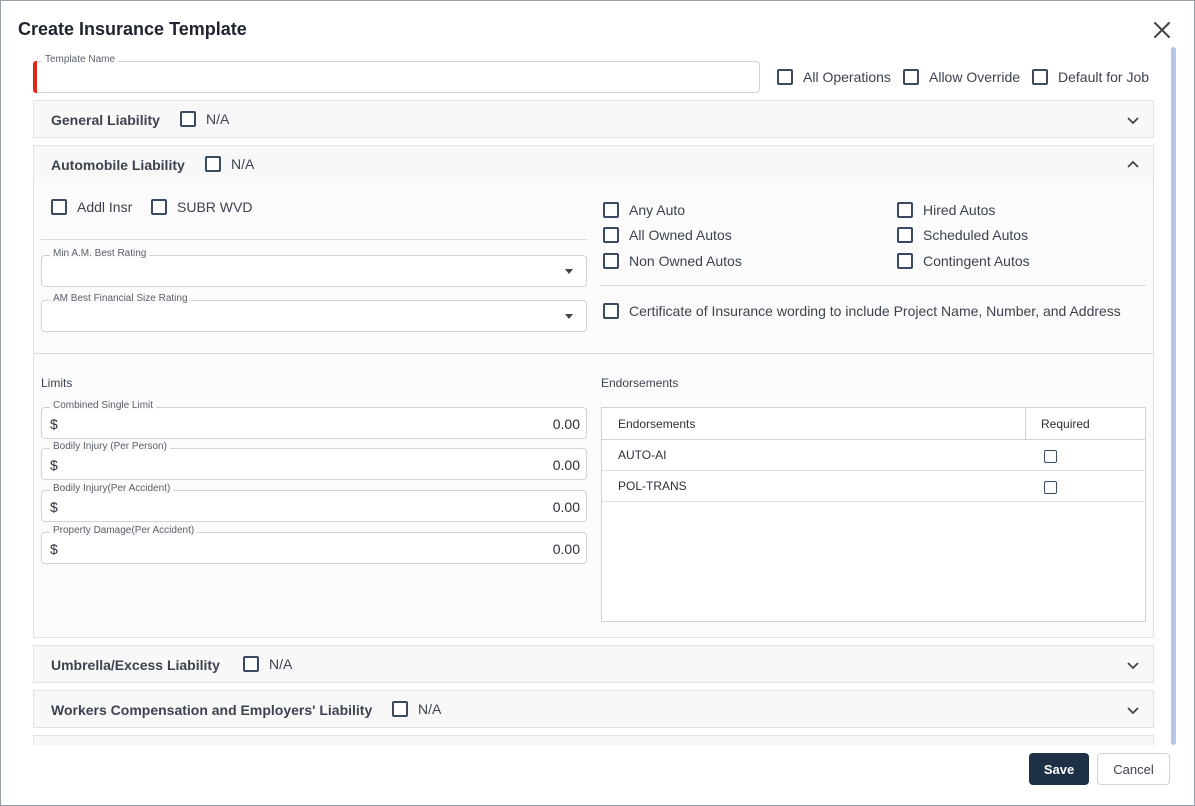 This screenshot has width=1195, height=806. I want to click on am-best-financial-size-label: AM Best Financial Size Rating, so click(120, 298).